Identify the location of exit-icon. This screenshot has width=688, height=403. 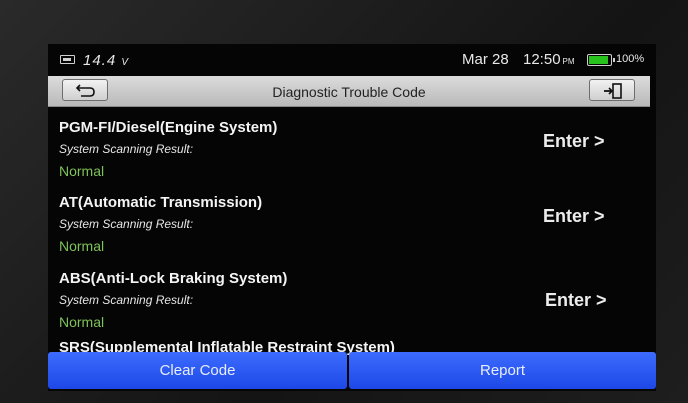
(613, 91).